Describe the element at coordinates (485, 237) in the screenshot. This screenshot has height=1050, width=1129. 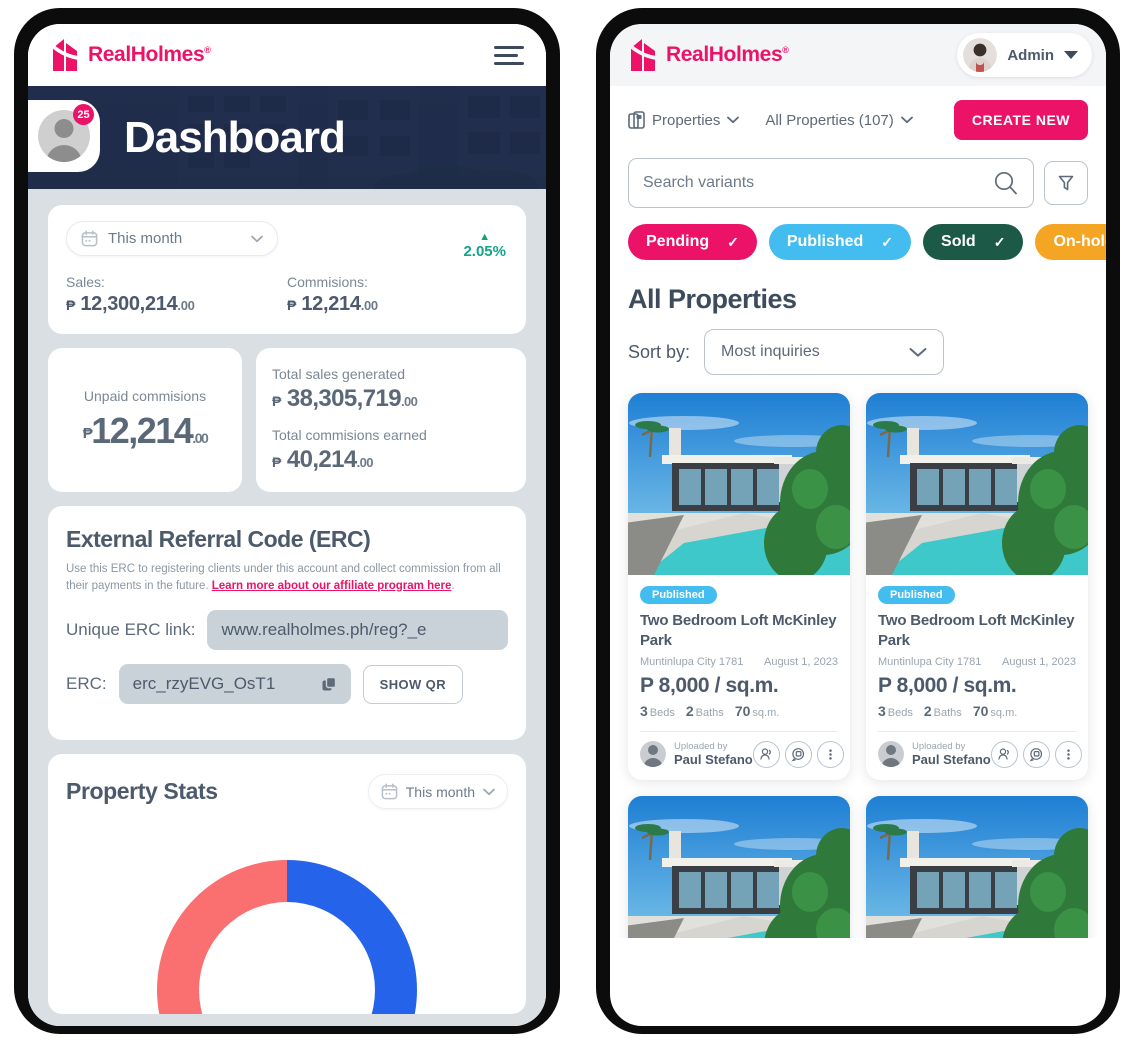
I see `trend-arrow-icon: ▲` at that location.